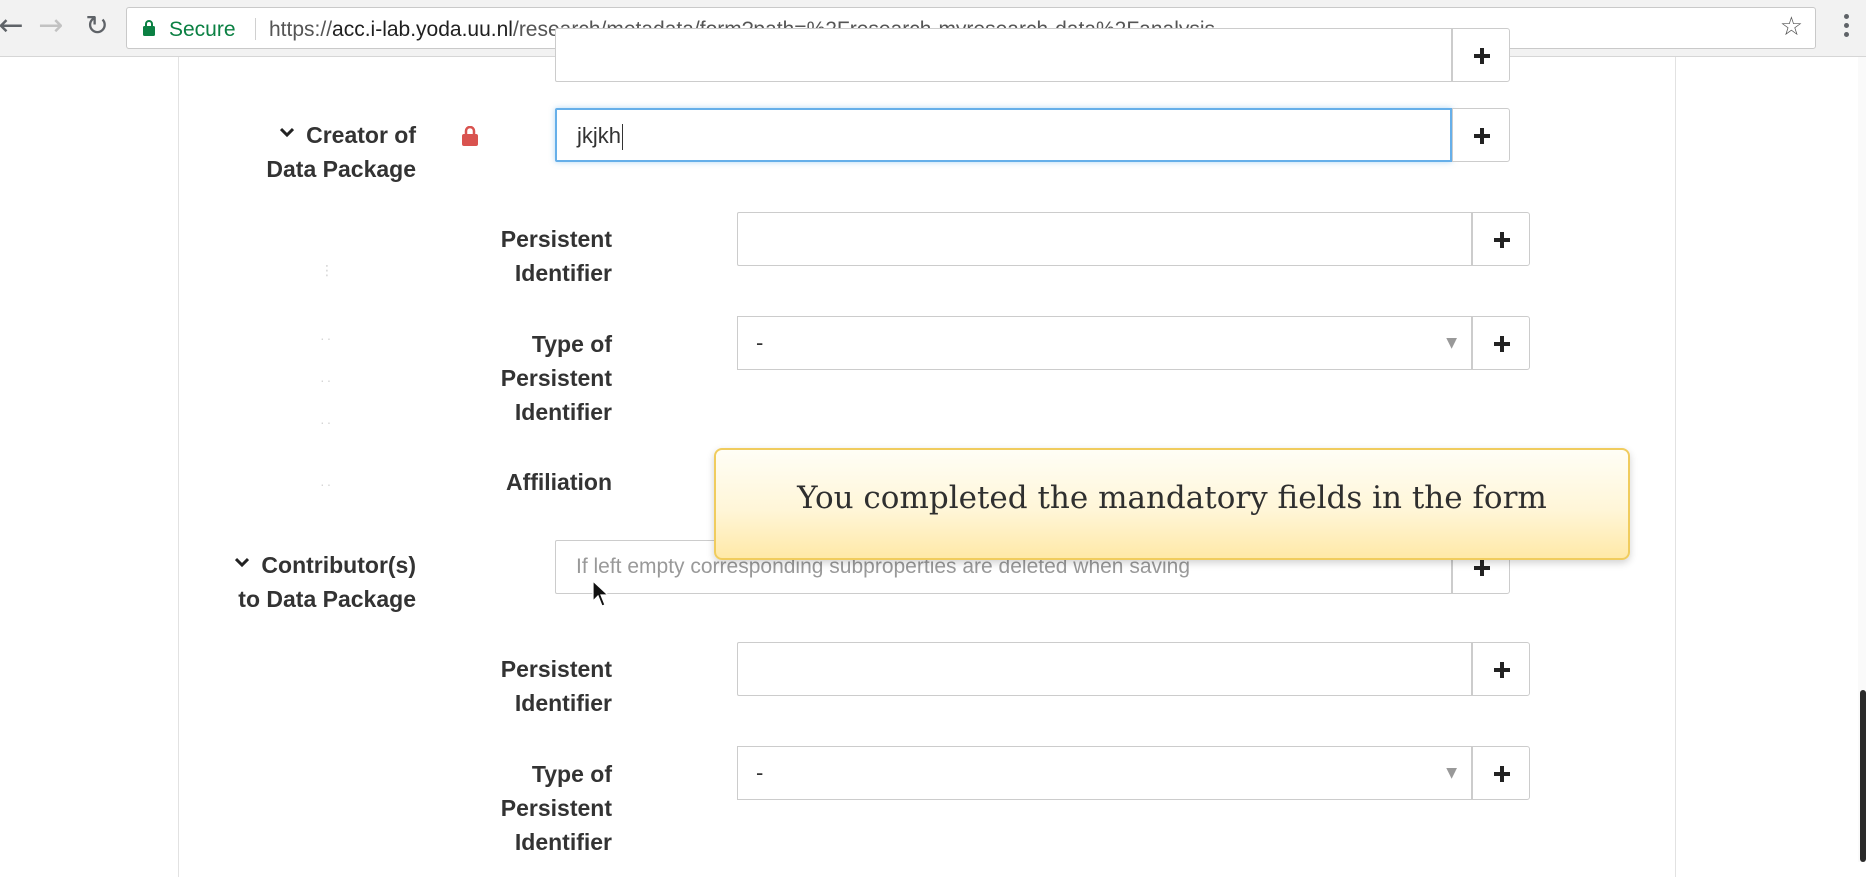  I want to click on contributor-pid-type-label-line2: Persistent, so click(556, 808).